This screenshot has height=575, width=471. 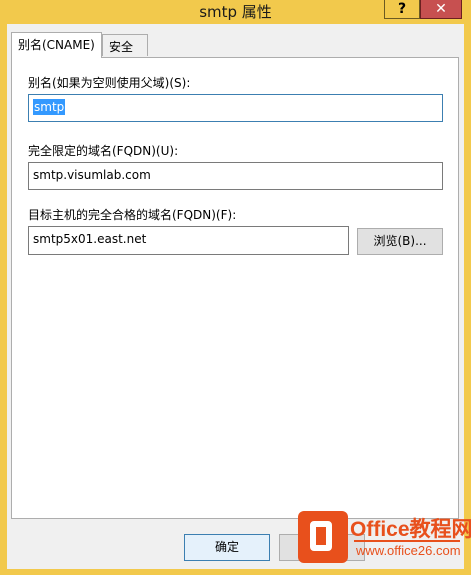 I want to click on target-host-label: 目标主机的完全合格的域名(FQDN)(F):, so click(x=132, y=215).